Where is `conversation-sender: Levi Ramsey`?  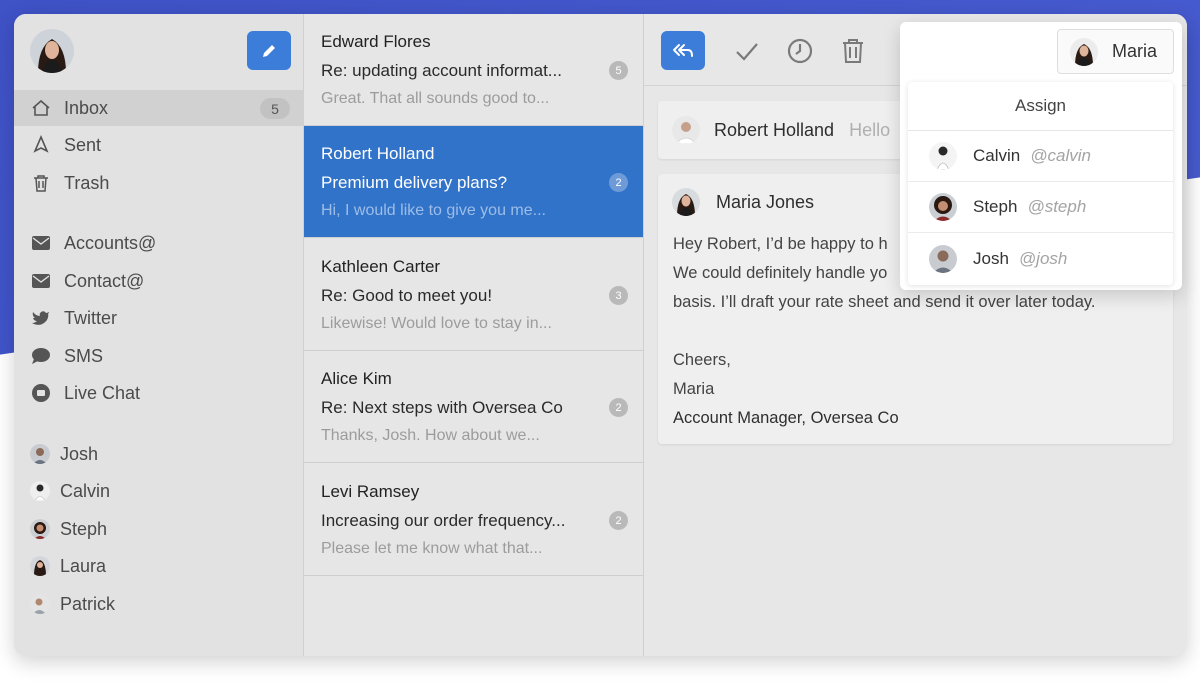
conversation-sender: Levi Ramsey is located at coordinates (370, 491).